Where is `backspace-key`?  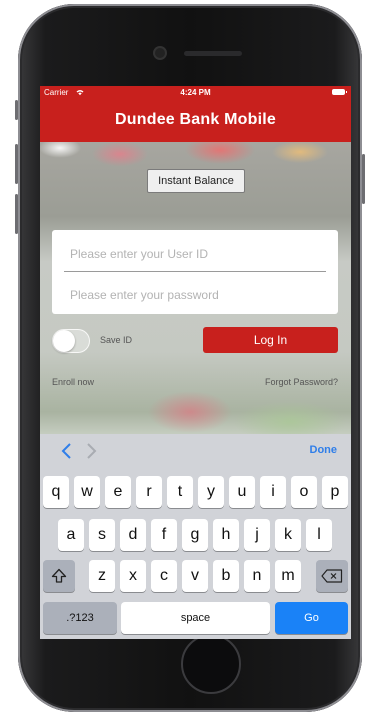
backspace-key is located at coordinates (332, 576).